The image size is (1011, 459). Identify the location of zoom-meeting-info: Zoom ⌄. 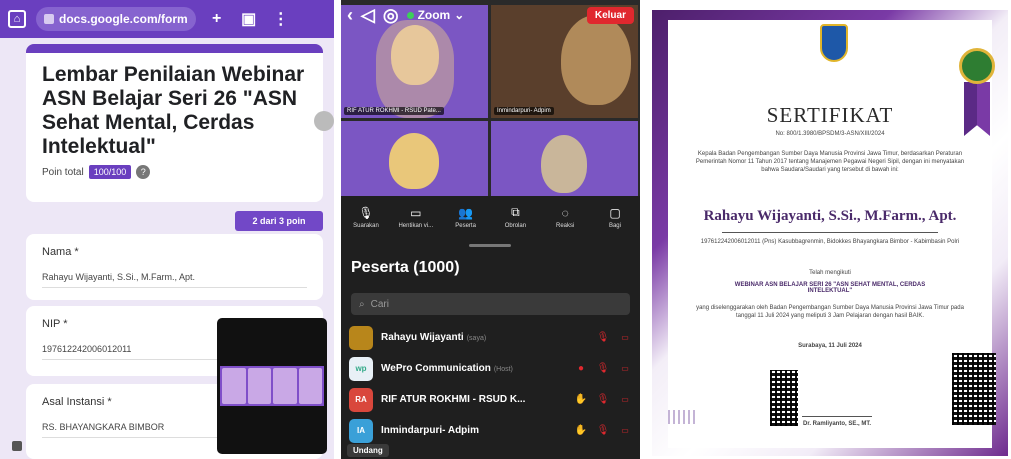
(435, 15).